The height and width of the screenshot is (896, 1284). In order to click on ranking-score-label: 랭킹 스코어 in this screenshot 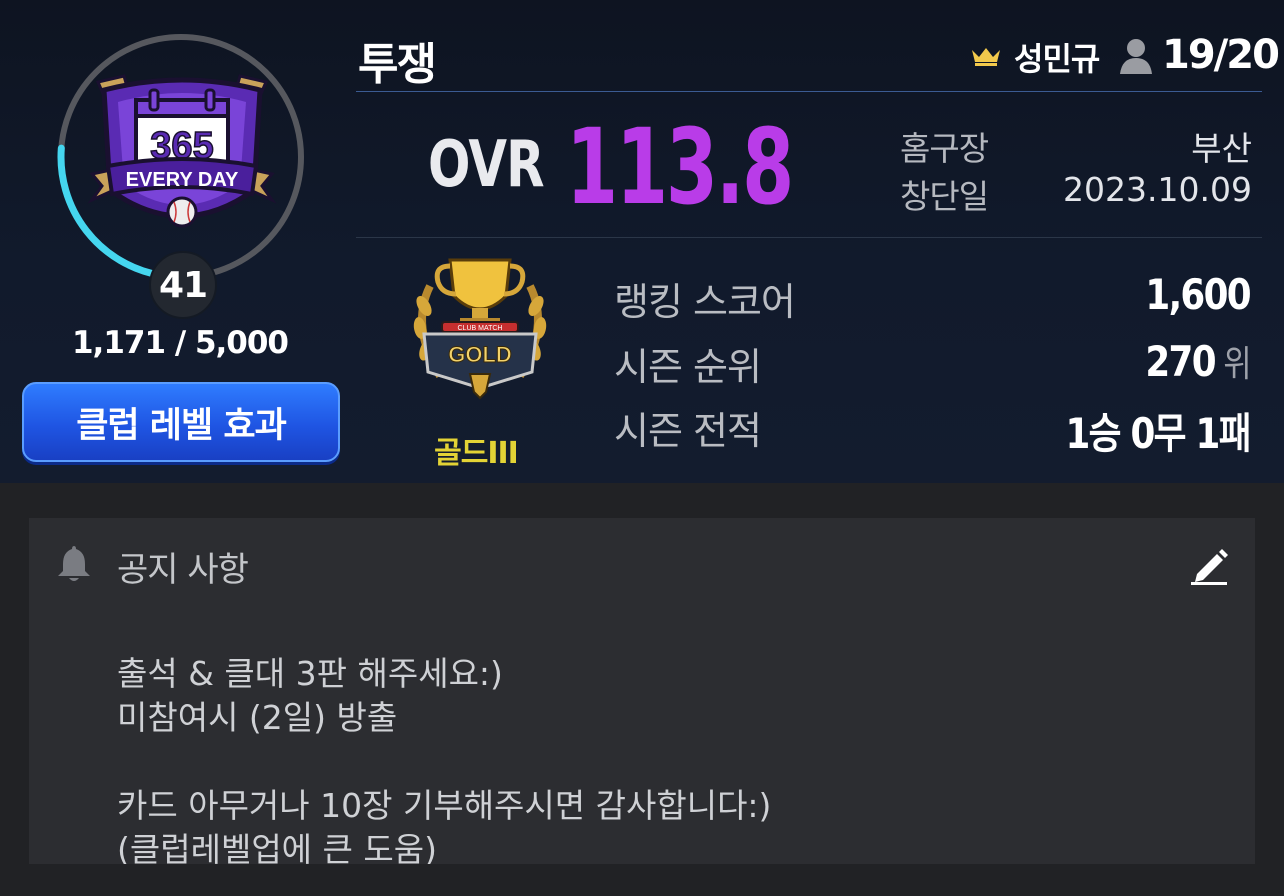, I will do `click(705, 302)`.